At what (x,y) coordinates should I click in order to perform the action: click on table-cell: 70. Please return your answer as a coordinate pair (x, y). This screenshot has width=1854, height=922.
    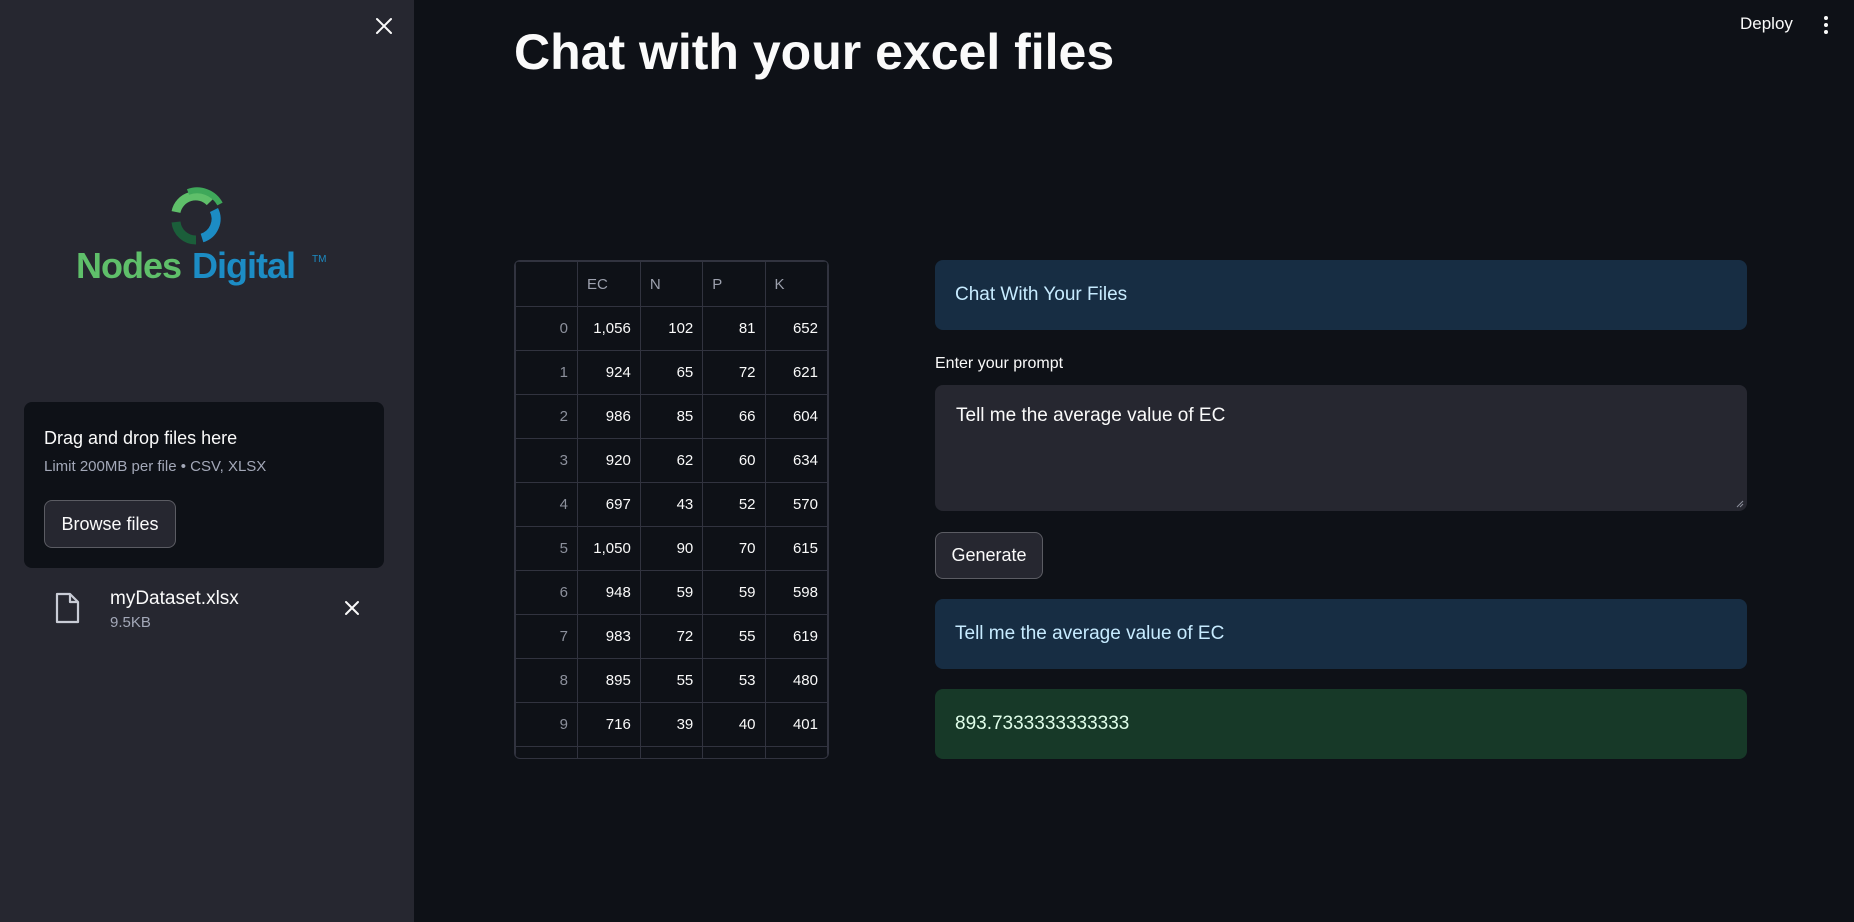
    Looking at the image, I should click on (734, 548).